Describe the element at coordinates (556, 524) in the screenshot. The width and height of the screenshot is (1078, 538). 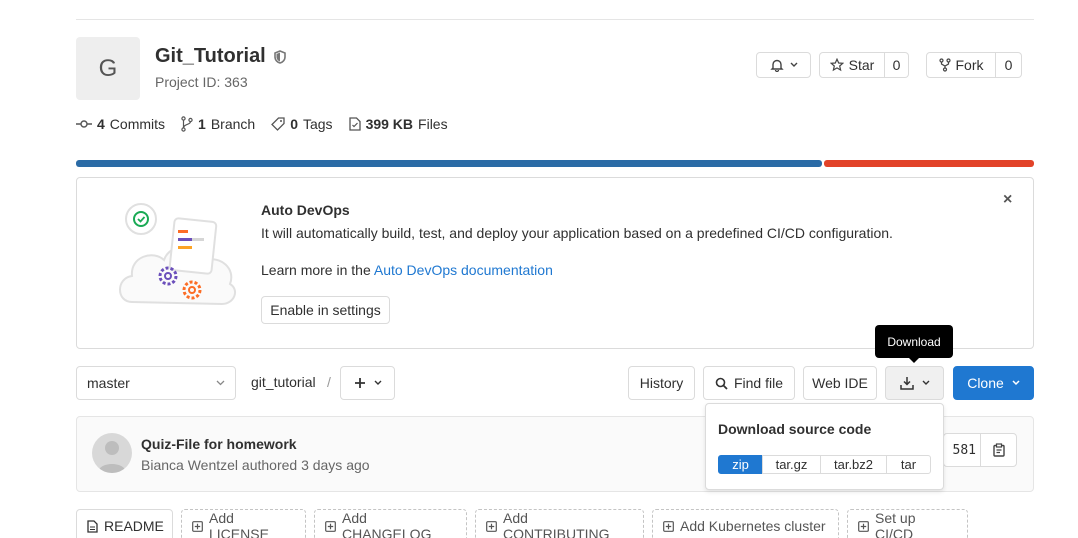
I see `add-contributing-label: Add CONTRIBUTING` at that location.